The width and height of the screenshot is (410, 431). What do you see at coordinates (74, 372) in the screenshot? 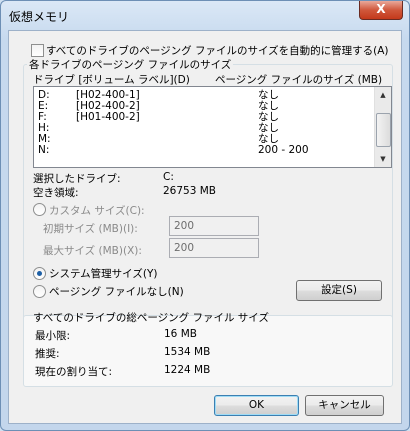
I see `current-allocation-label: 現在の割り当て:` at bounding box center [74, 372].